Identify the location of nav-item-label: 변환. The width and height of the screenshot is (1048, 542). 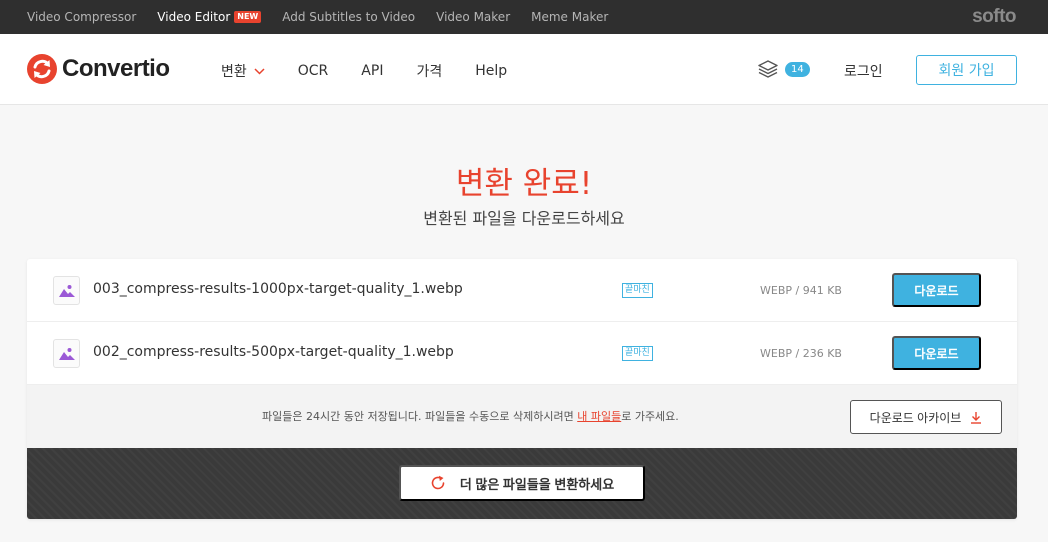
(234, 72).